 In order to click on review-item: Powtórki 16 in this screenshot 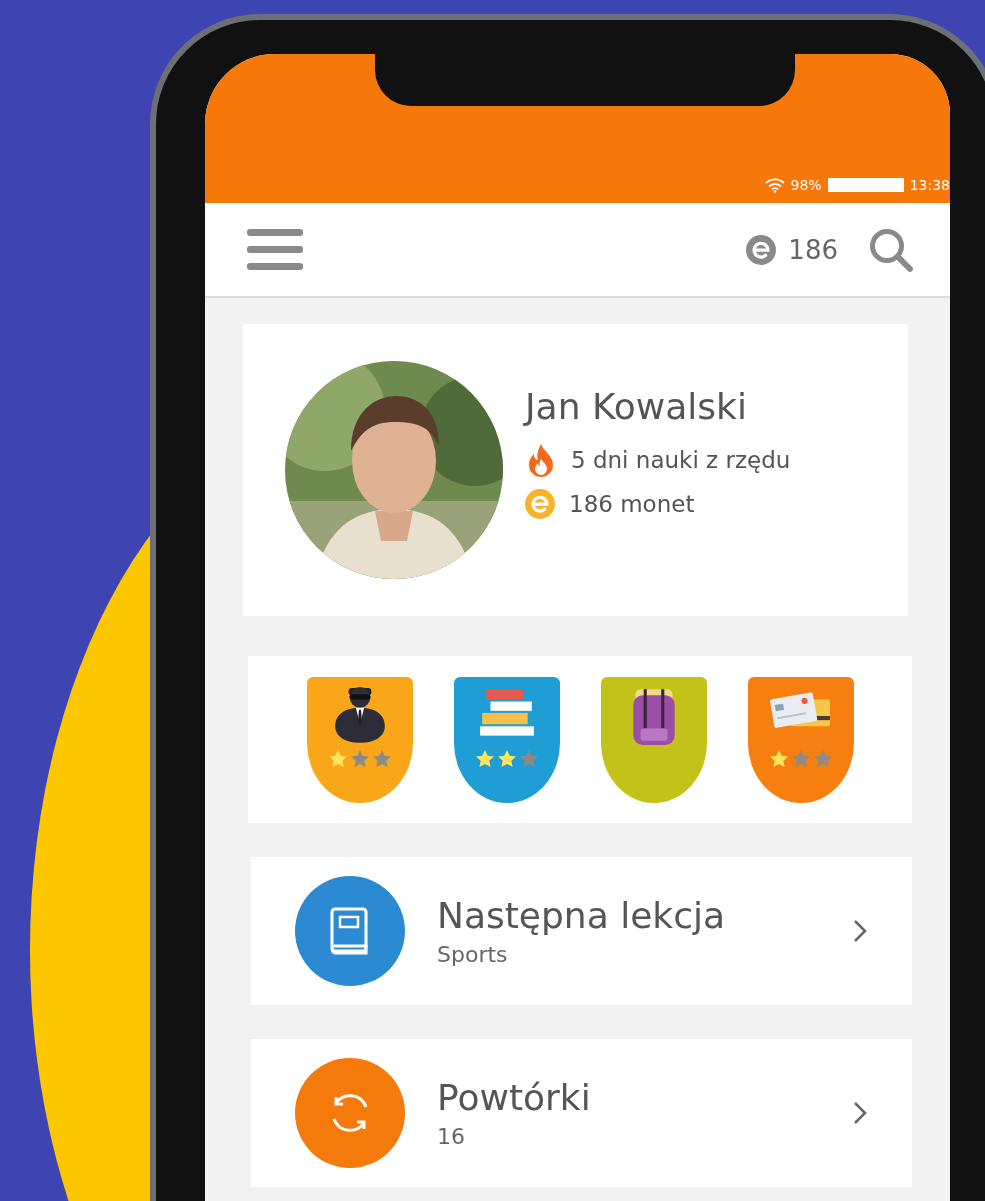, I will do `click(581, 1113)`.